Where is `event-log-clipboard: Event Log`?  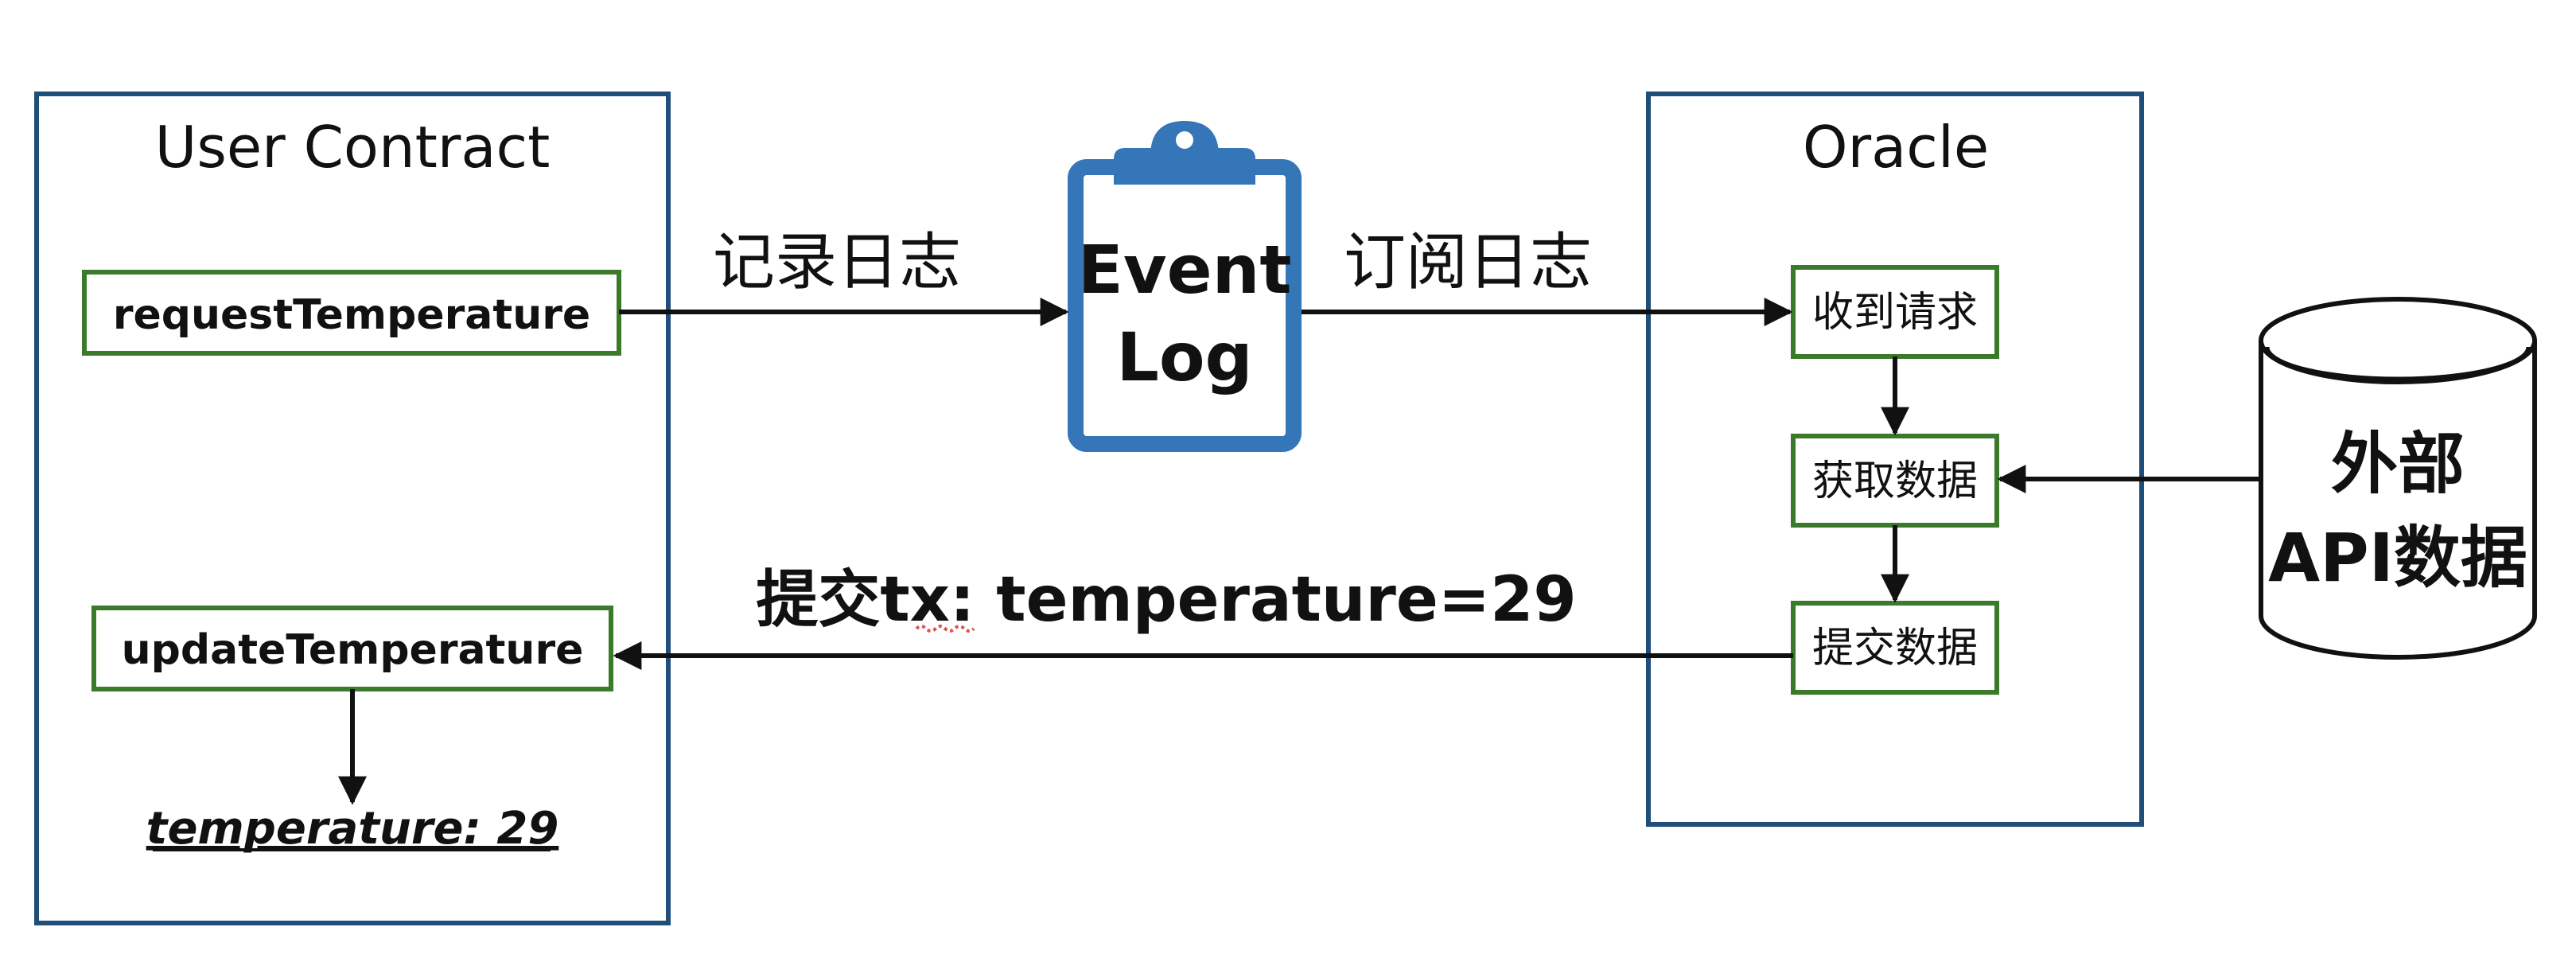
event-log-clipboard: Event Log is located at coordinates (1185, 286).